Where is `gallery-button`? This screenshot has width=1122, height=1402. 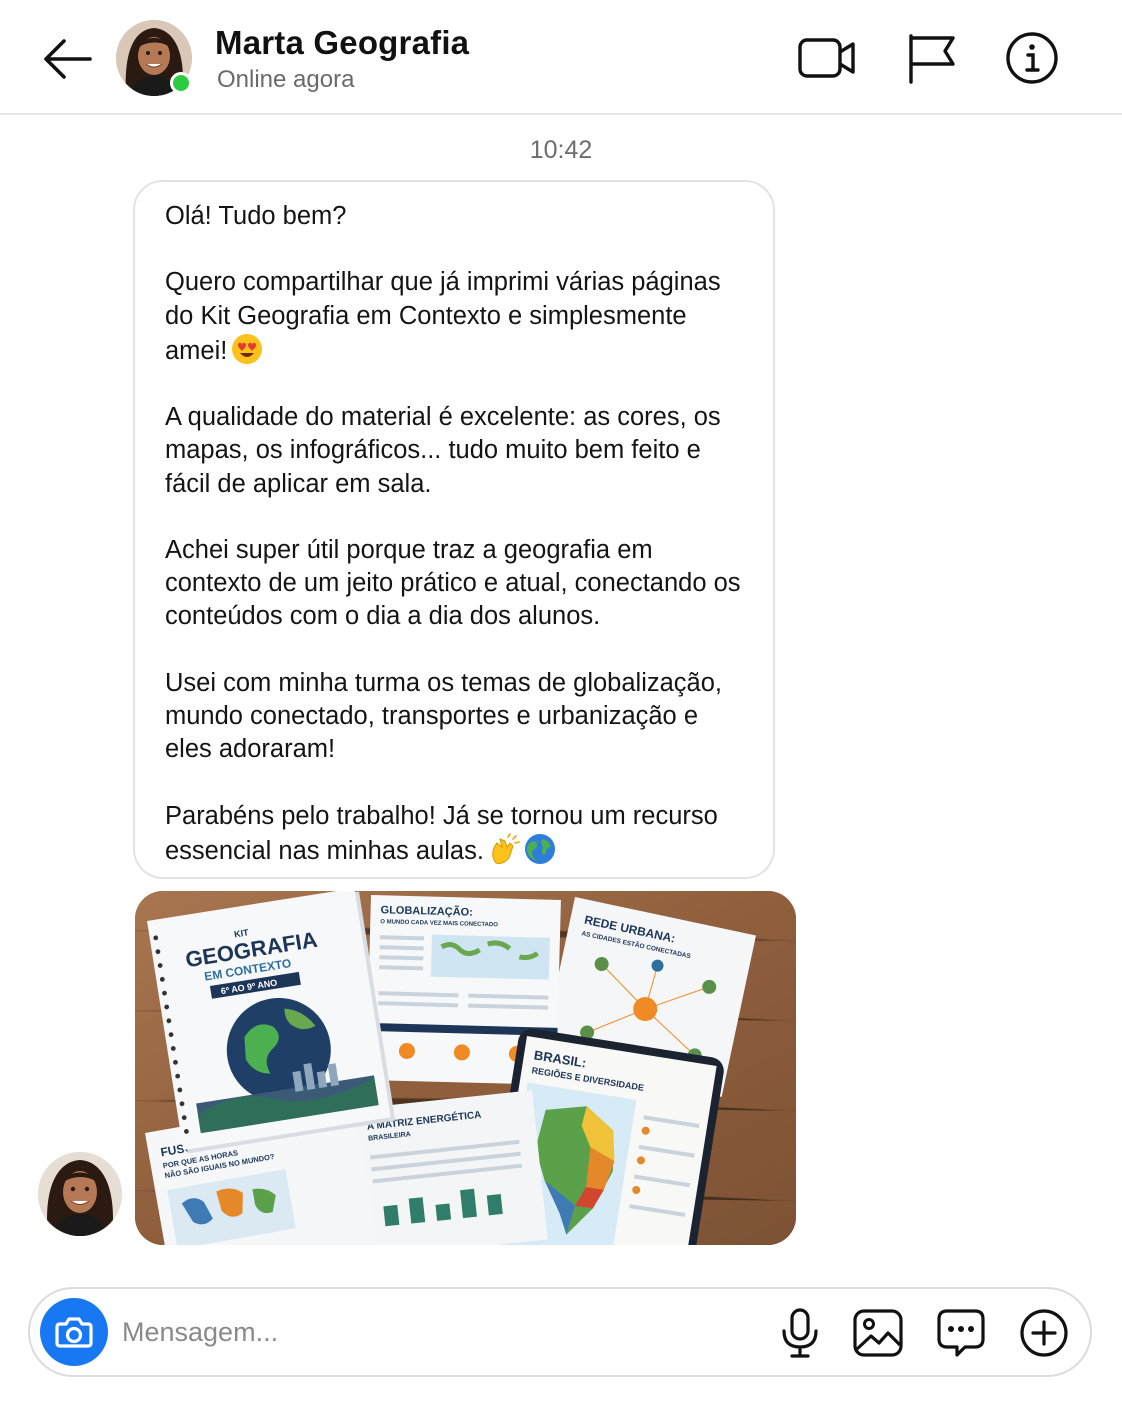 gallery-button is located at coordinates (878, 1333).